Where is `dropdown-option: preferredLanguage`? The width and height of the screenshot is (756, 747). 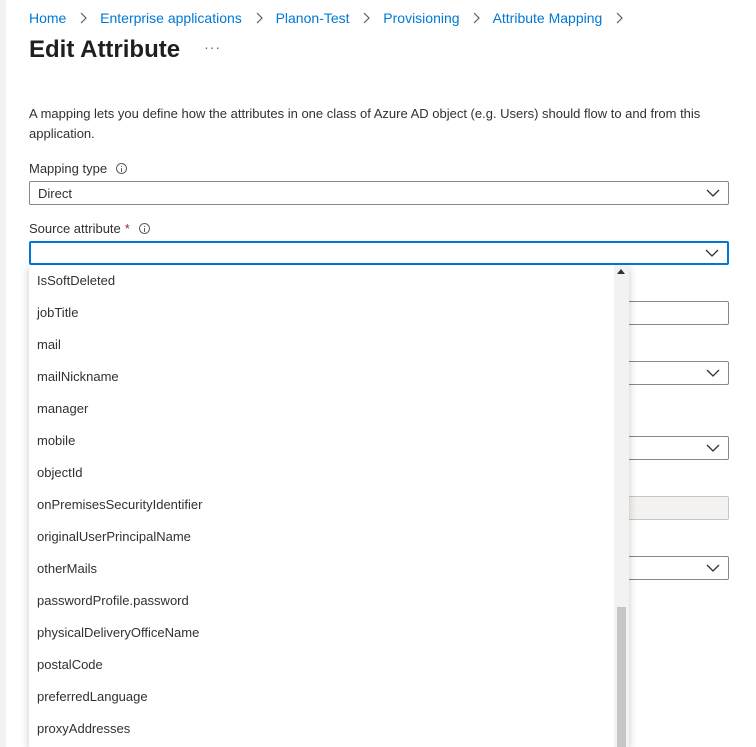
dropdown-option: preferredLanguage is located at coordinates (329, 697).